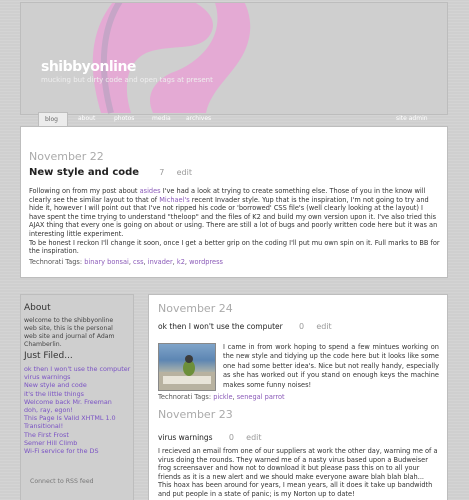  What do you see at coordinates (78, 402) in the screenshot?
I see `list-item: Welcome back Mr. Freeman` at bounding box center [78, 402].